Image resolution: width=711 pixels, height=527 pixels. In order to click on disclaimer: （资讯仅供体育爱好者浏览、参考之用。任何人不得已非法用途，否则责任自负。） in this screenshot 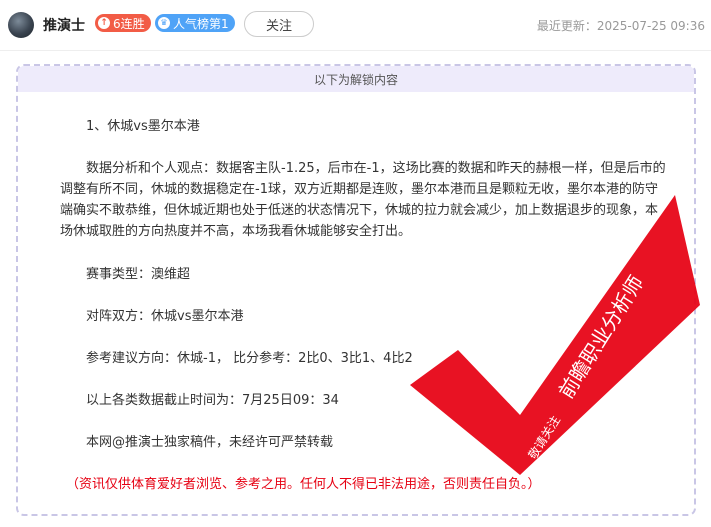, I will do `click(303, 484)`.